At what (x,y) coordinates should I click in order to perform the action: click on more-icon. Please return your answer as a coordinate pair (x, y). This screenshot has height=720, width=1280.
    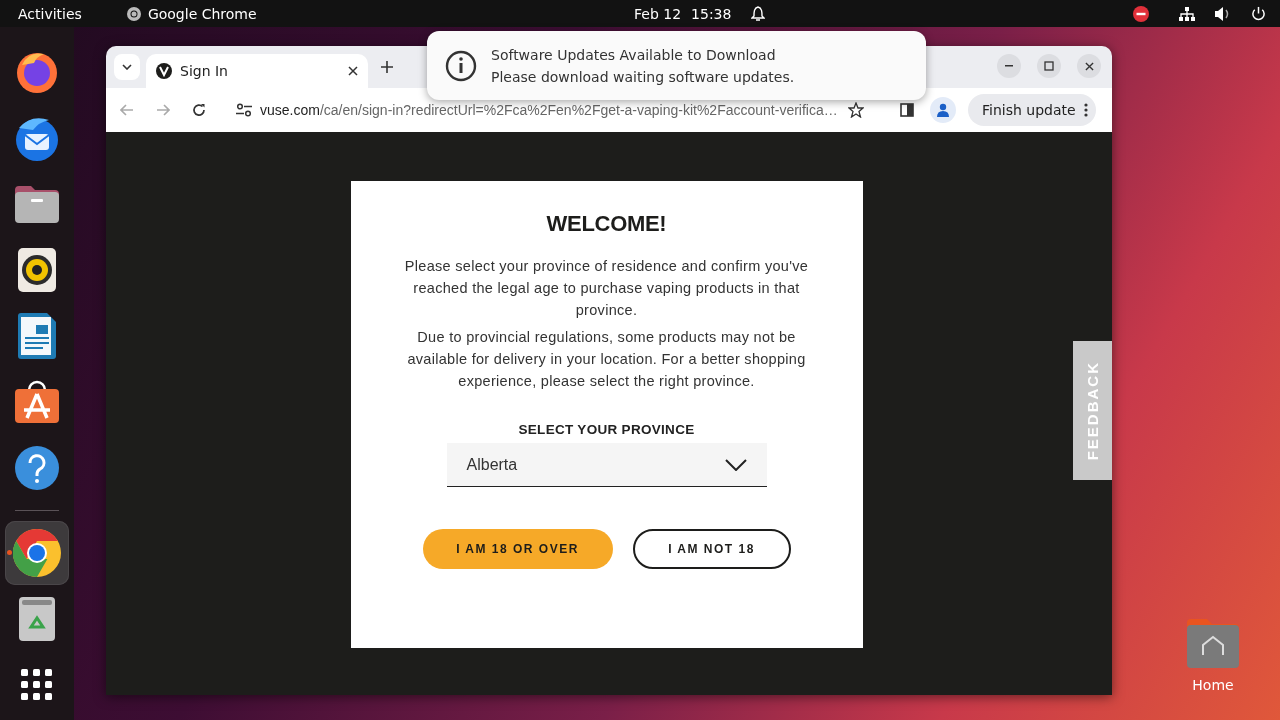
    Looking at the image, I should click on (1085, 110).